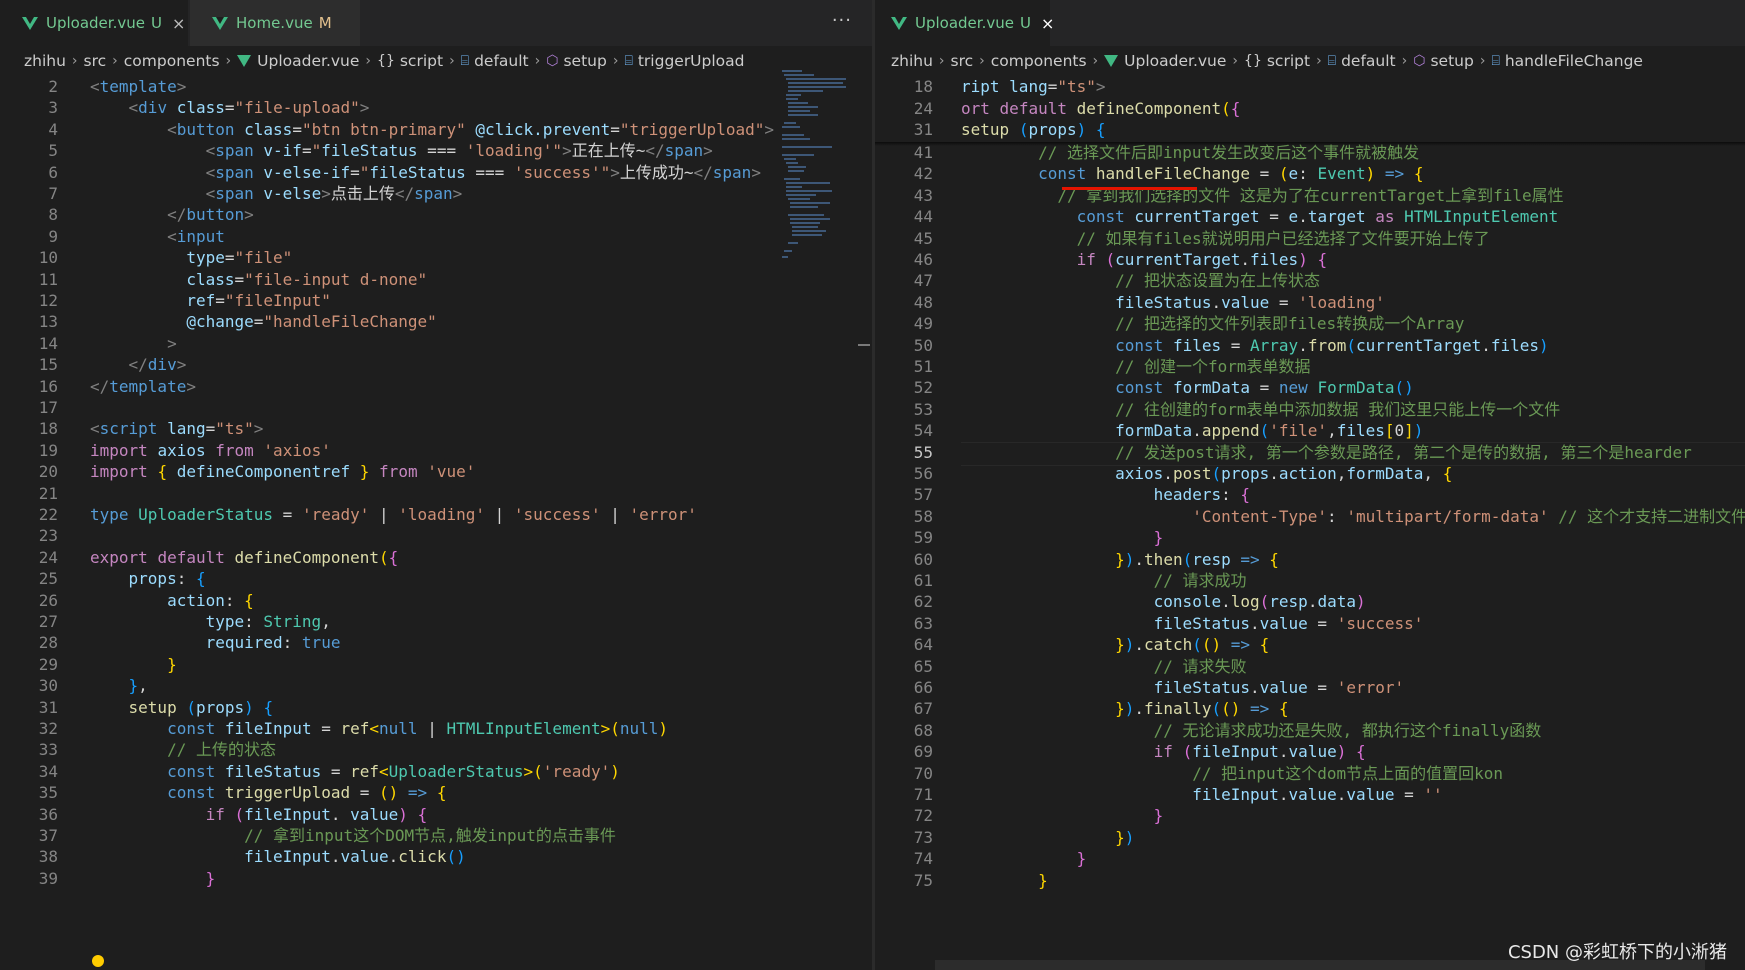  Describe the element at coordinates (1310, 731) in the screenshot. I see `code-line: 68 // 无论请求成功还是失败, 都执行这个finally函数` at that location.